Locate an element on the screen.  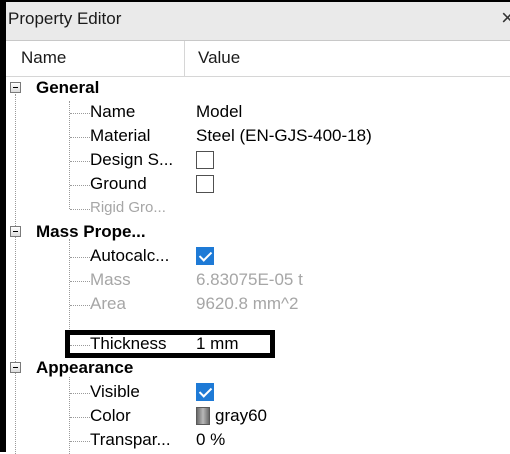
column-header-value-label: Value is located at coordinates (219, 57).